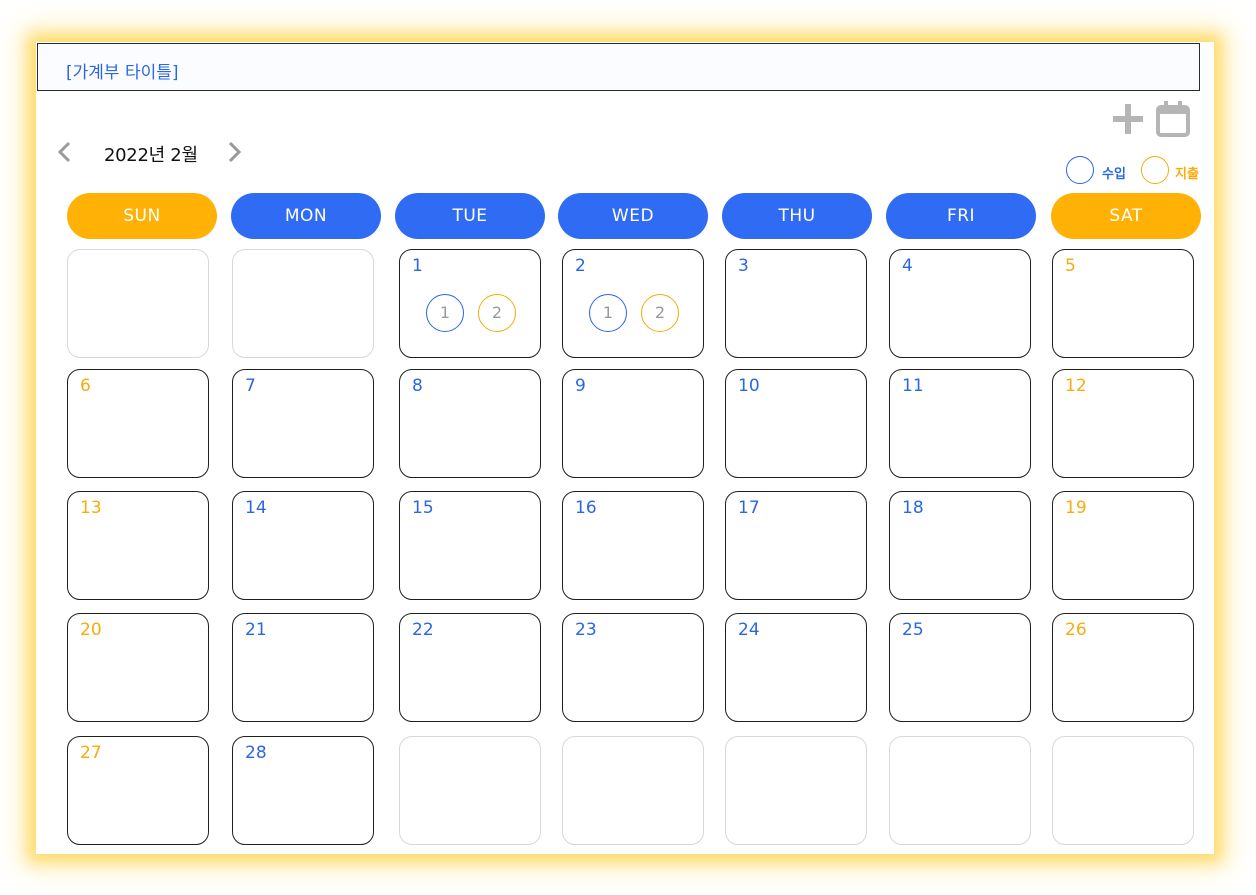 The width and height of the screenshot is (1256, 895). I want to click on weekday-sat: SAT, so click(1126, 216).